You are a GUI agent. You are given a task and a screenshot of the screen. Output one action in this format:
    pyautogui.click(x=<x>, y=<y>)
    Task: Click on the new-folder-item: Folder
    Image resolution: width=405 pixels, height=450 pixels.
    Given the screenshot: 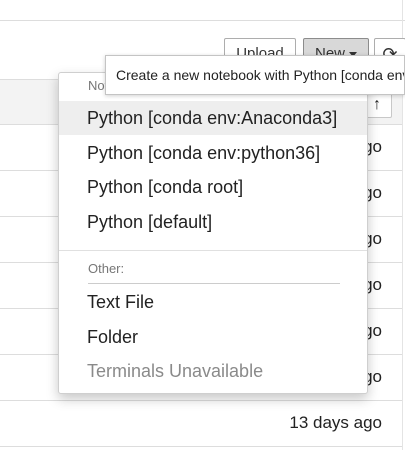 What is the action you would take?
    pyautogui.click(x=213, y=337)
    